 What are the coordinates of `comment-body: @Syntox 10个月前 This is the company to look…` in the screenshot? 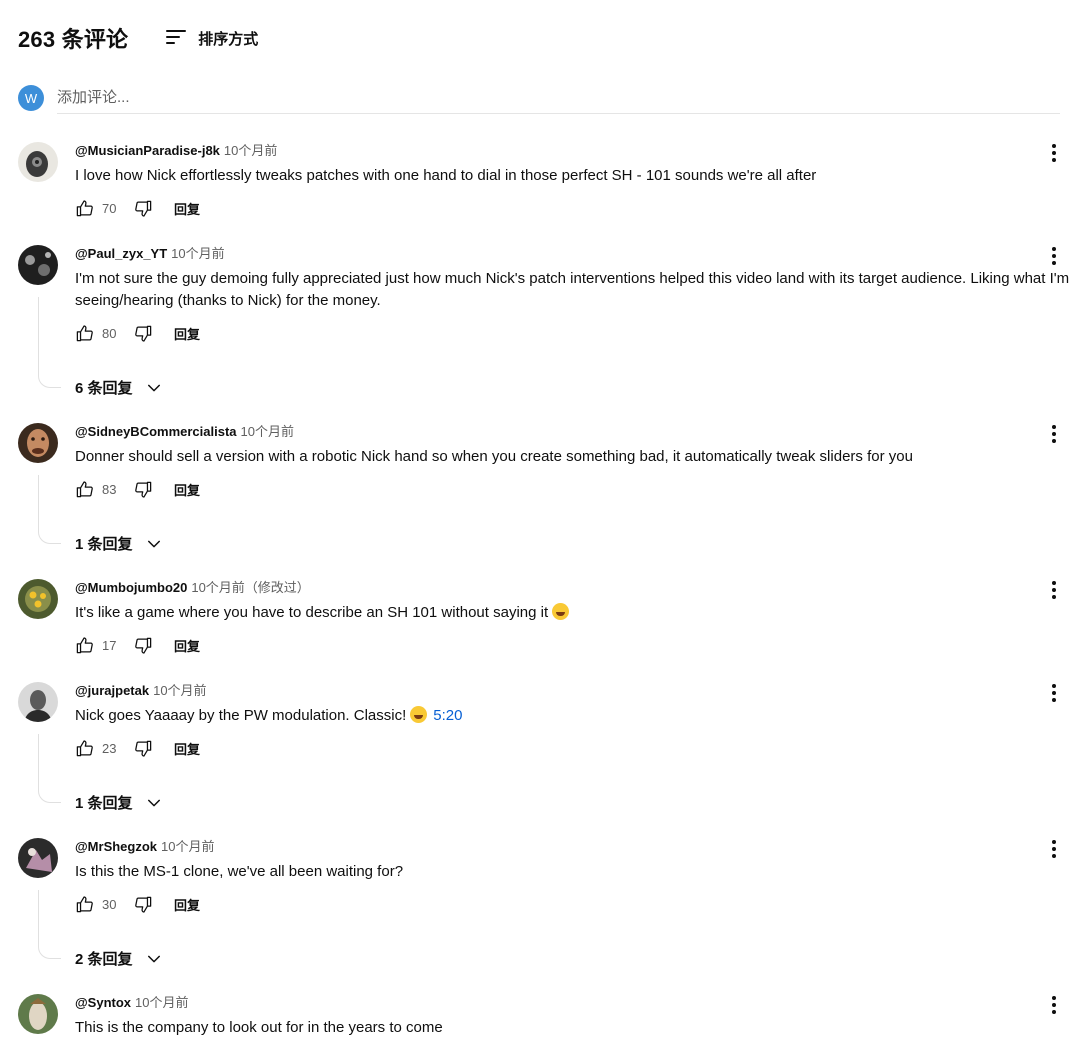 It's located at (577, 1016).